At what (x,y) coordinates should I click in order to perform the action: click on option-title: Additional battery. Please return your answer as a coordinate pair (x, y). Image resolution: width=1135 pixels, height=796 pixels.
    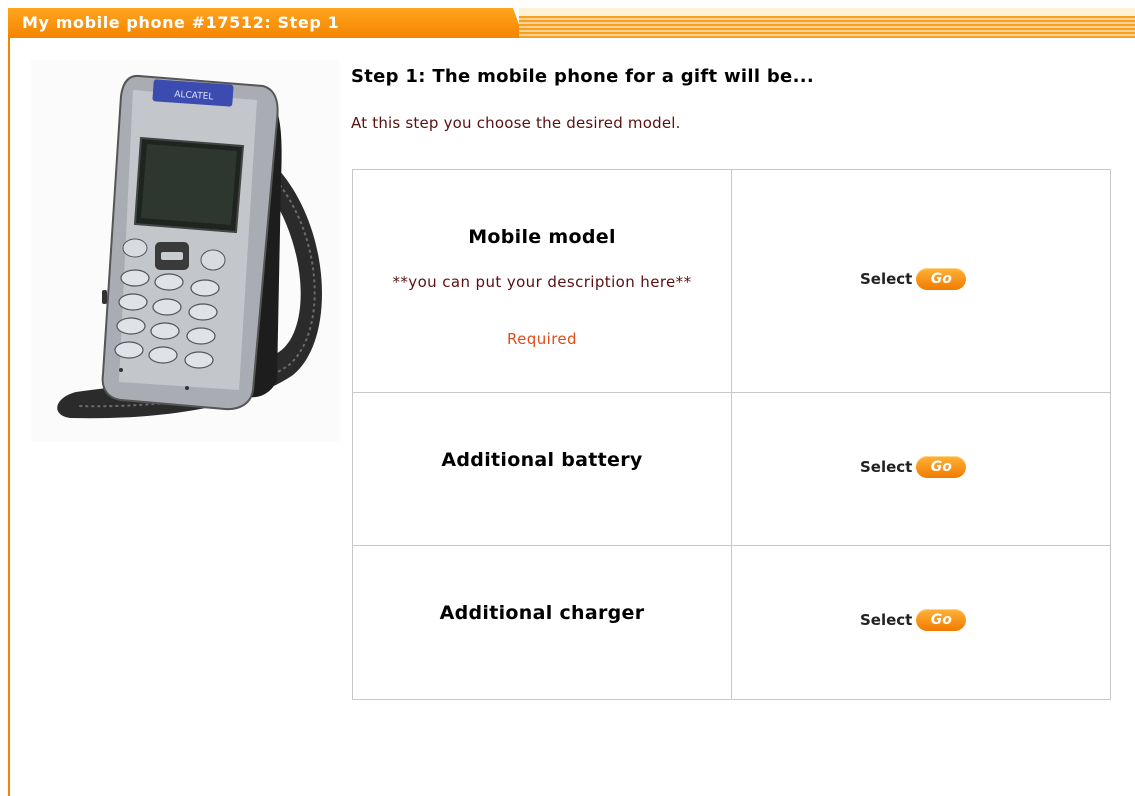
    Looking at the image, I should click on (542, 460).